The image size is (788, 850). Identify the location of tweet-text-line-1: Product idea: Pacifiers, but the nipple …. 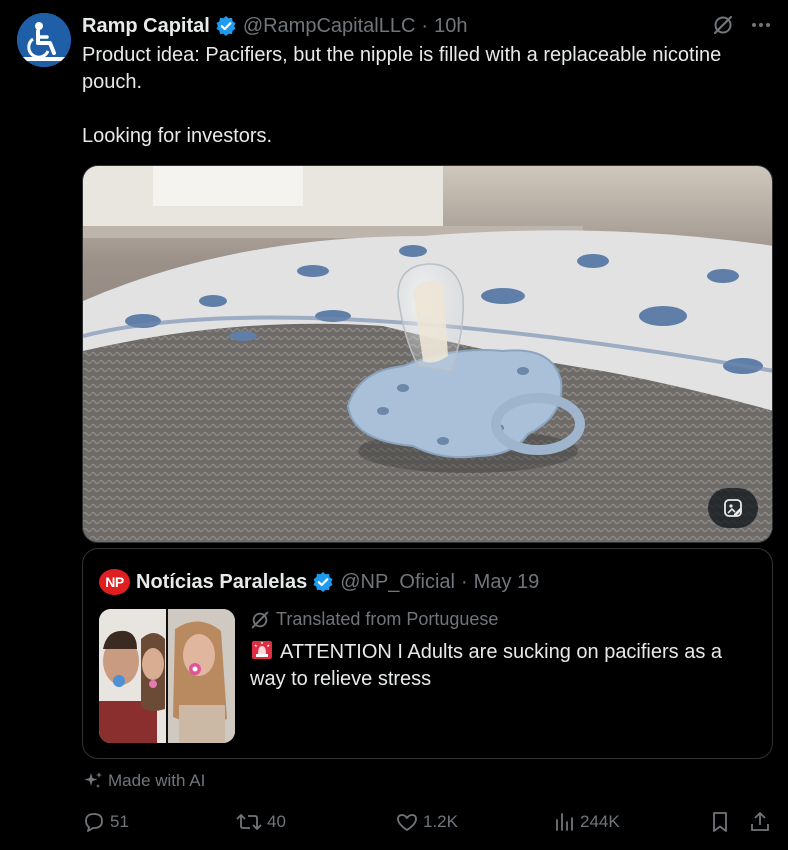
(402, 68).